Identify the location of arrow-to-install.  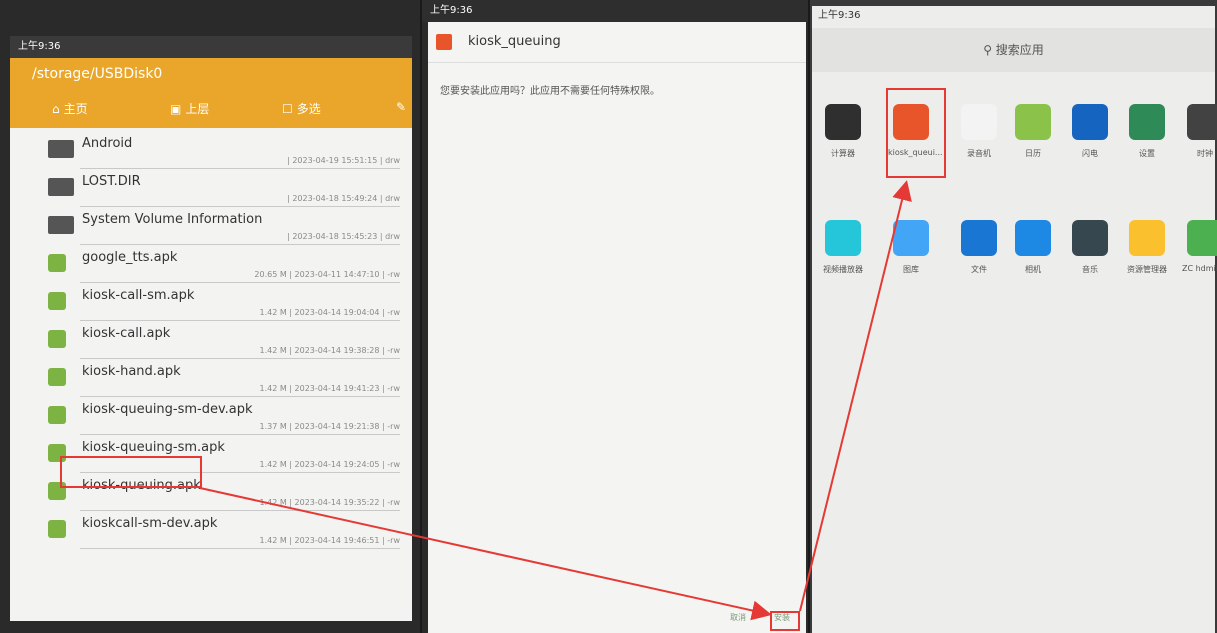
(485, 554).